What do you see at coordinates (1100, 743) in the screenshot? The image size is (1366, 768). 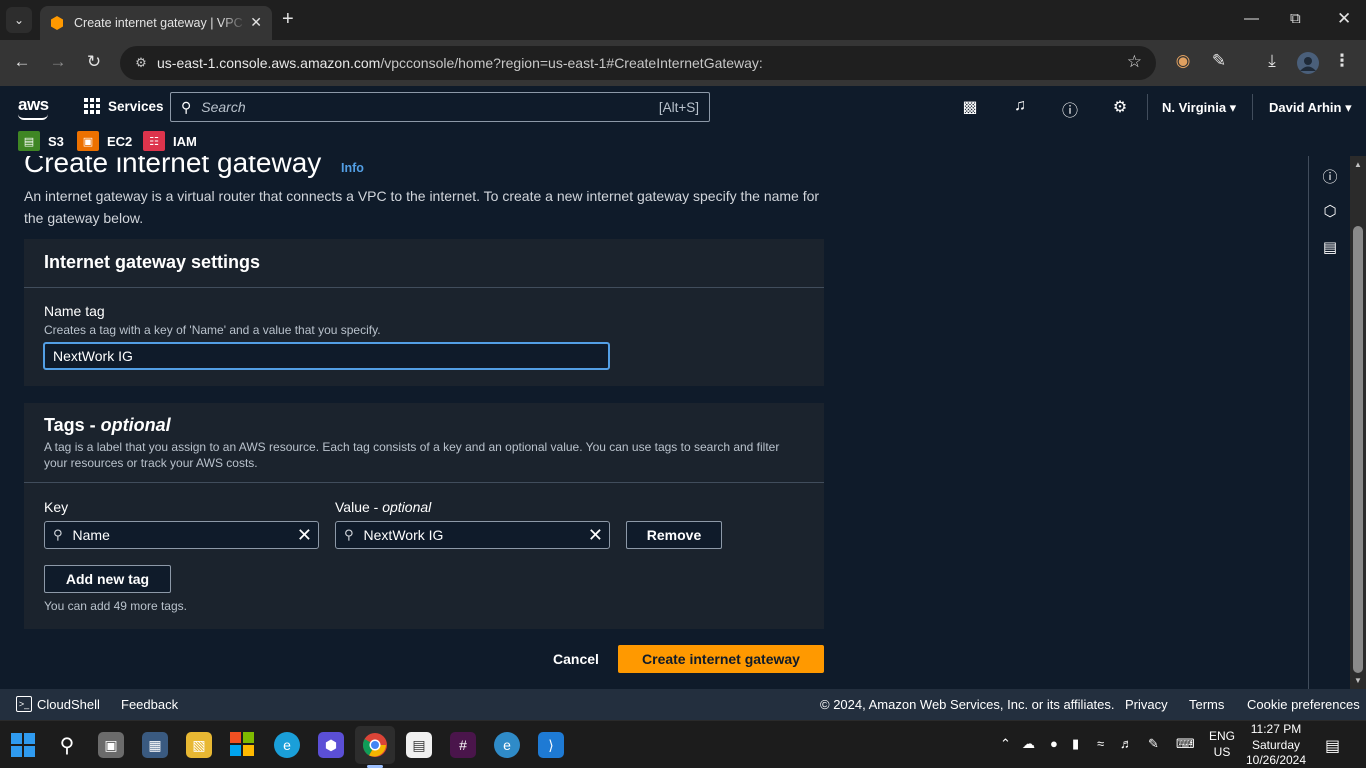 I see `wifi-icon: ≈` at bounding box center [1100, 743].